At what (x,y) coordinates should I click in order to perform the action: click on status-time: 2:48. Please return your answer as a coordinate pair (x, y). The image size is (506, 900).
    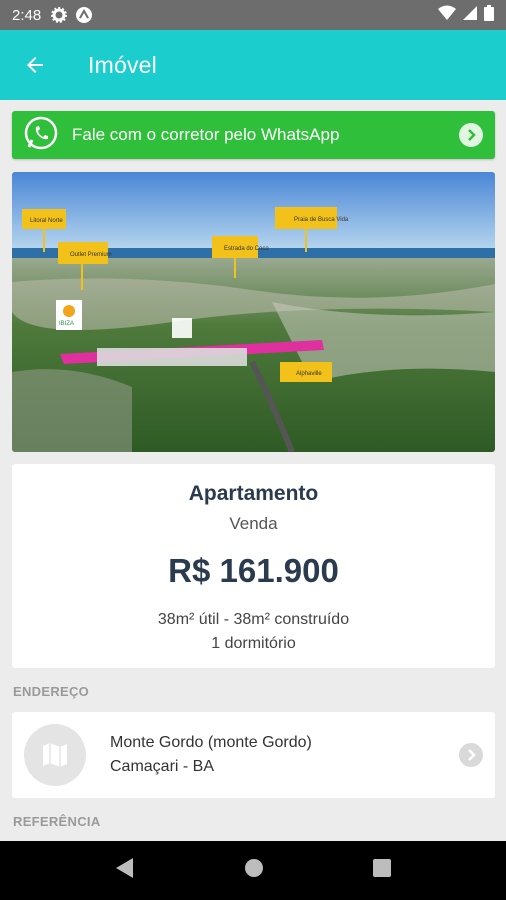
    Looking at the image, I should click on (27, 15).